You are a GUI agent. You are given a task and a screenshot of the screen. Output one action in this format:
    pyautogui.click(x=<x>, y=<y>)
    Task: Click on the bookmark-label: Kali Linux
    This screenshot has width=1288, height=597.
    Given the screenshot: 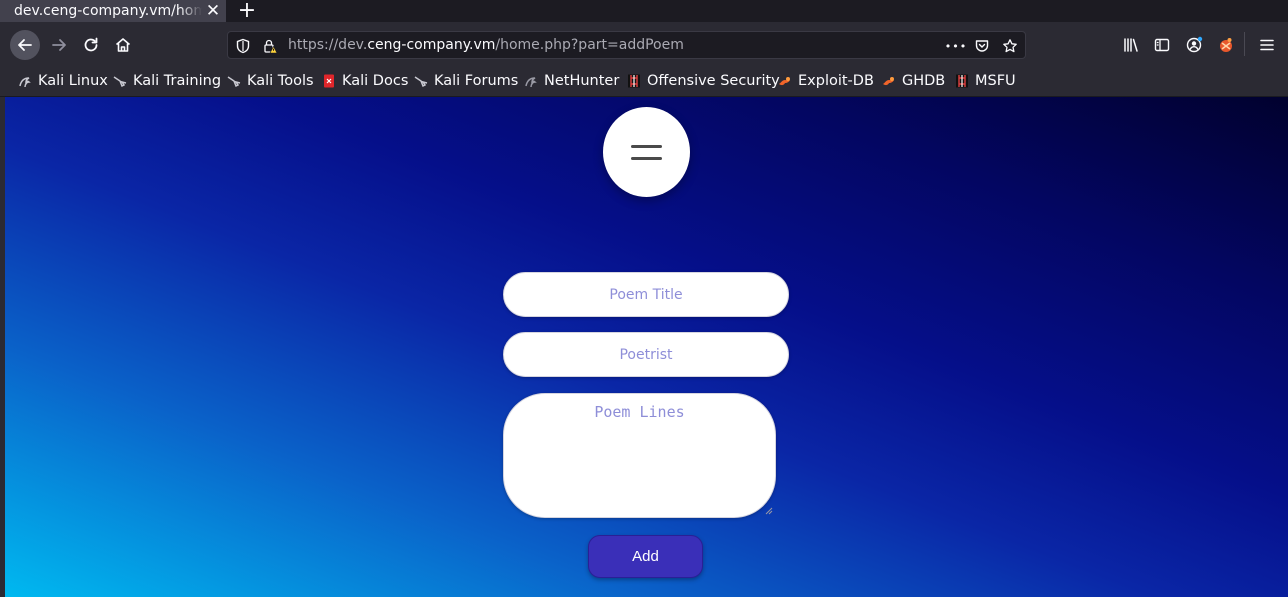 What is the action you would take?
    pyautogui.click(x=73, y=81)
    